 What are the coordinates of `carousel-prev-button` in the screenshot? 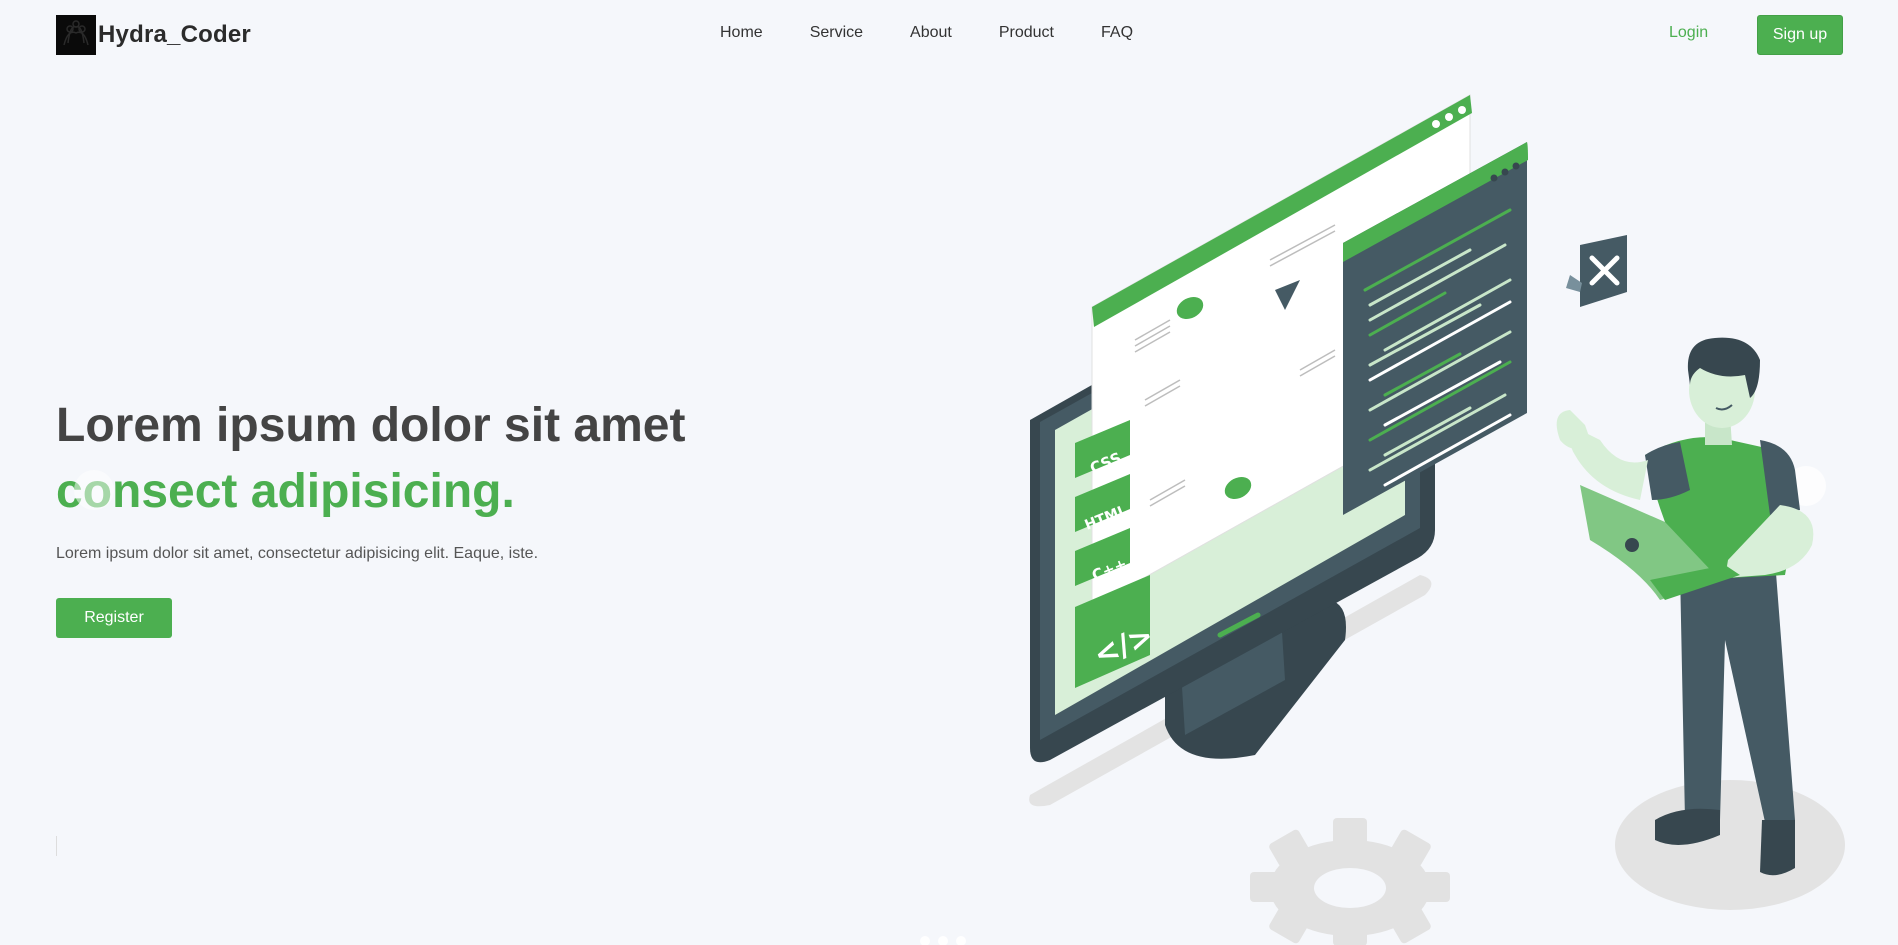 It's located at (94, 490).